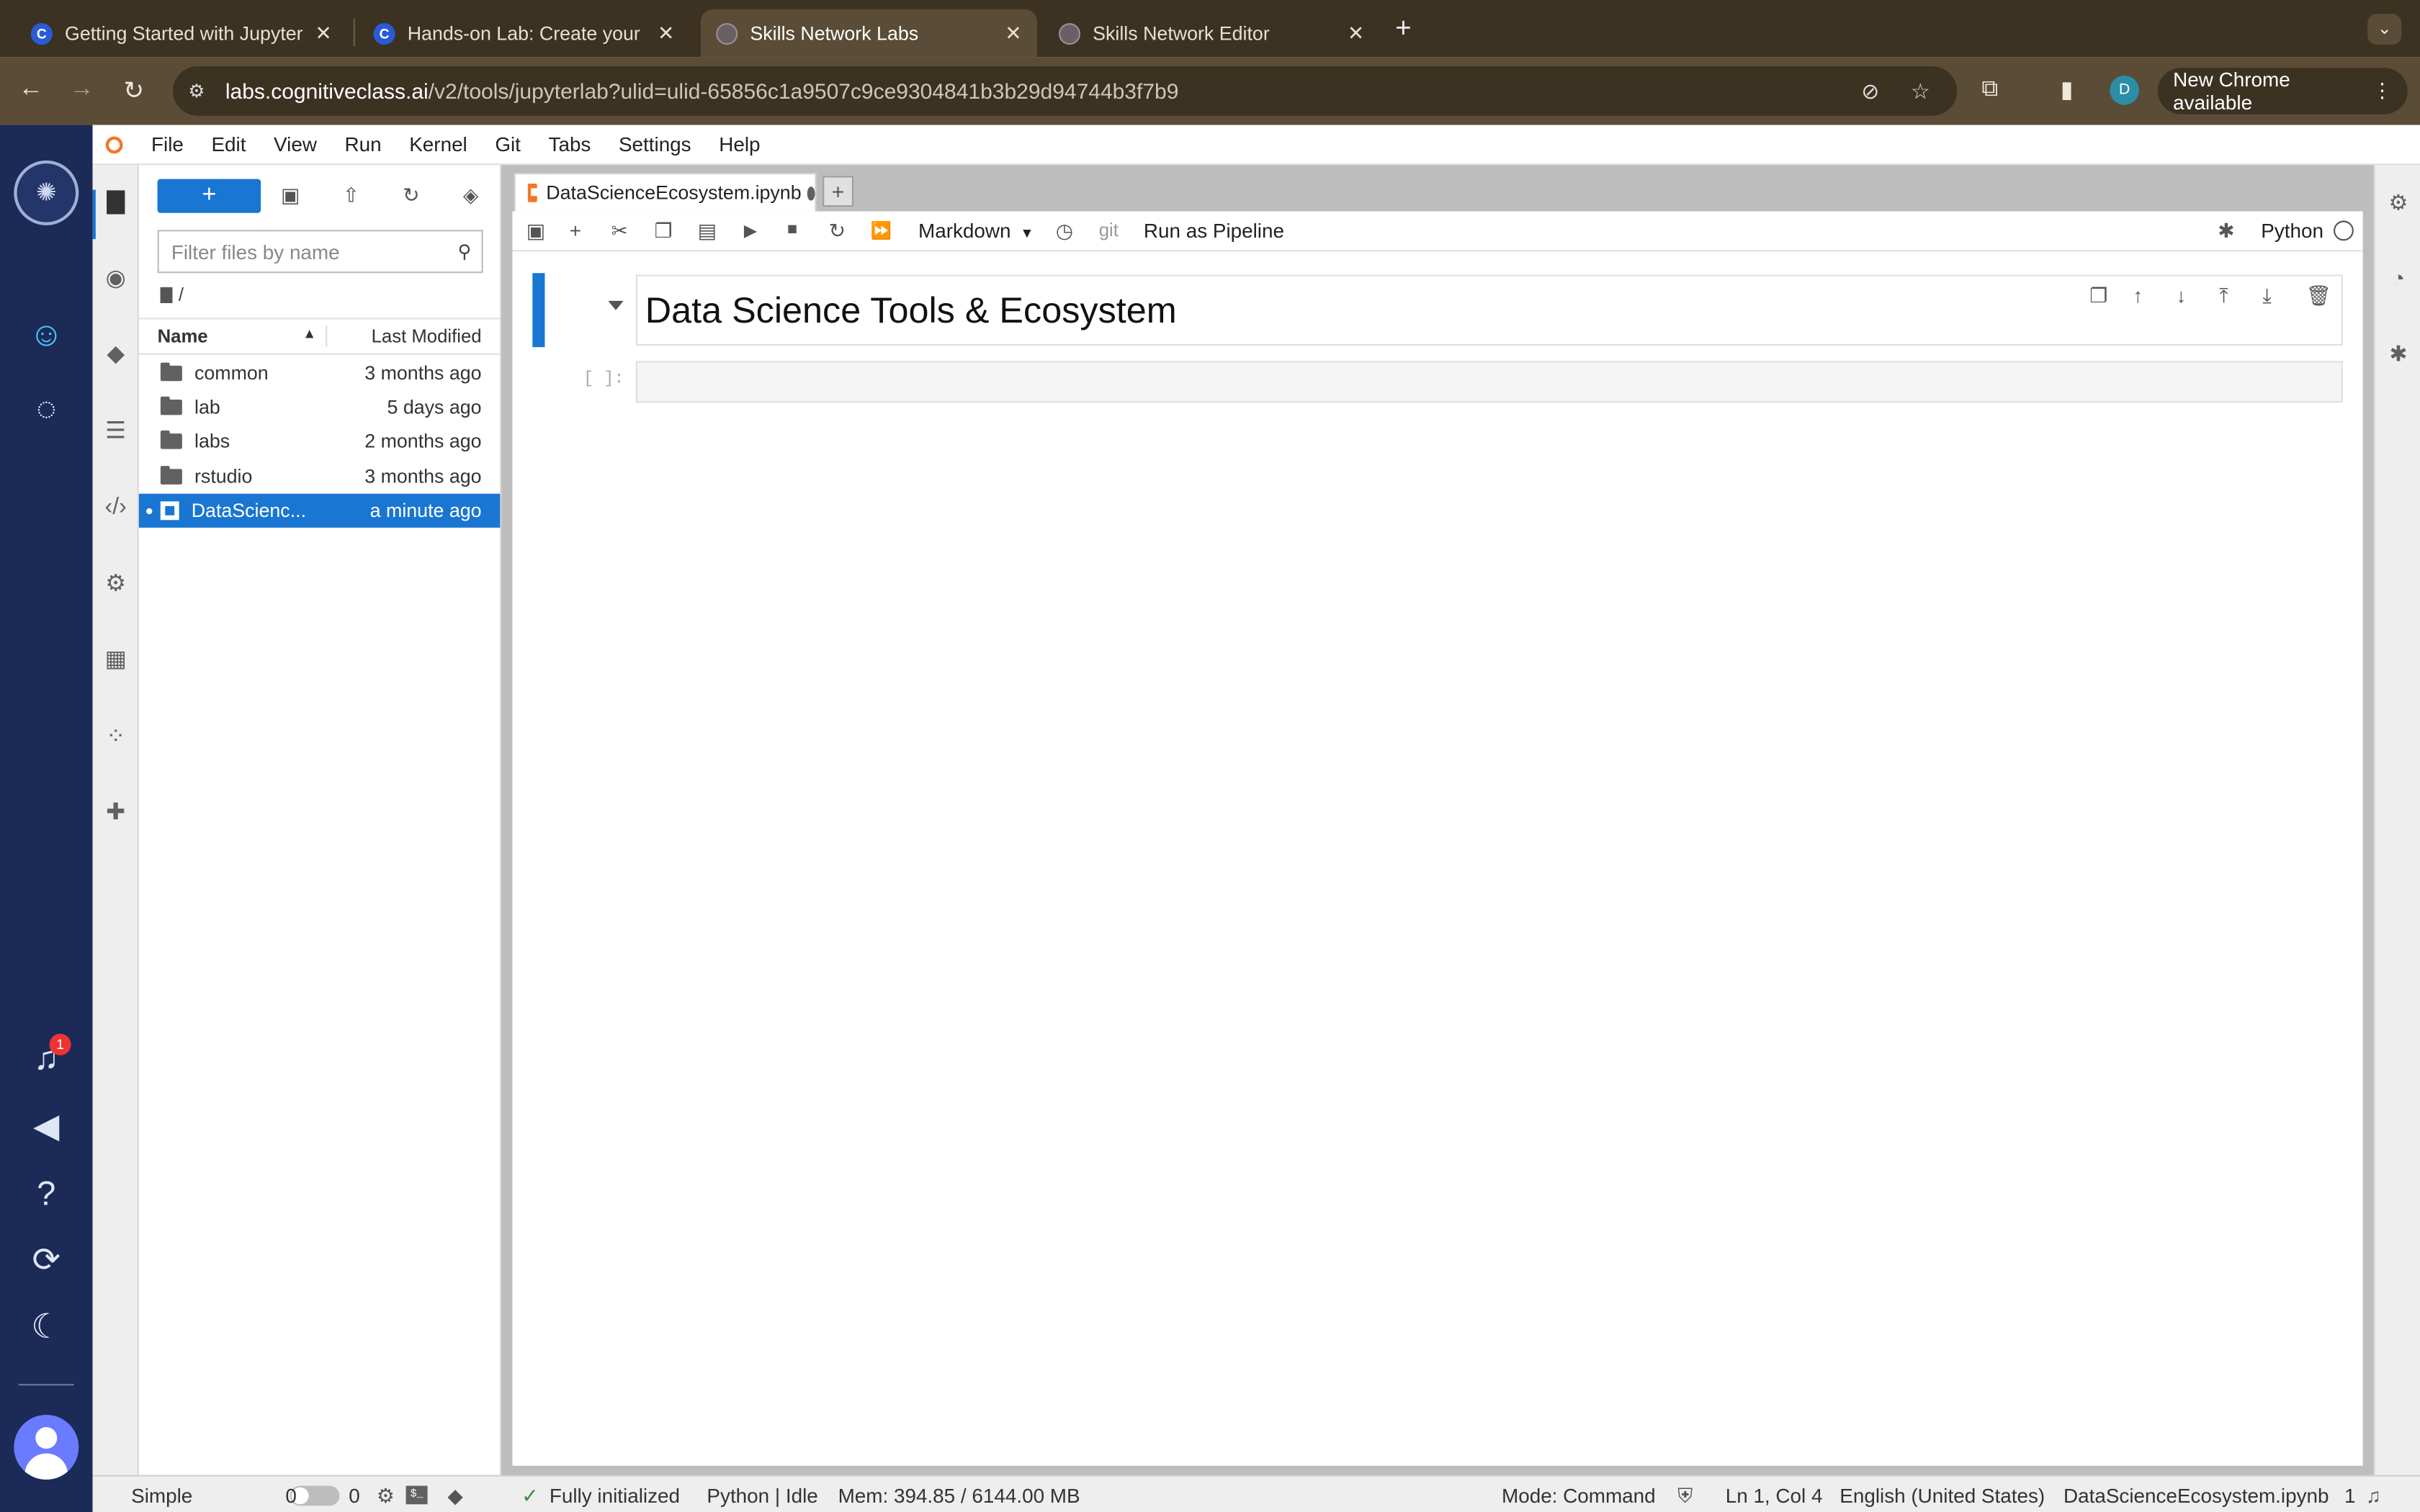  I want to click on help-icon: ?, so click(46, 1194).